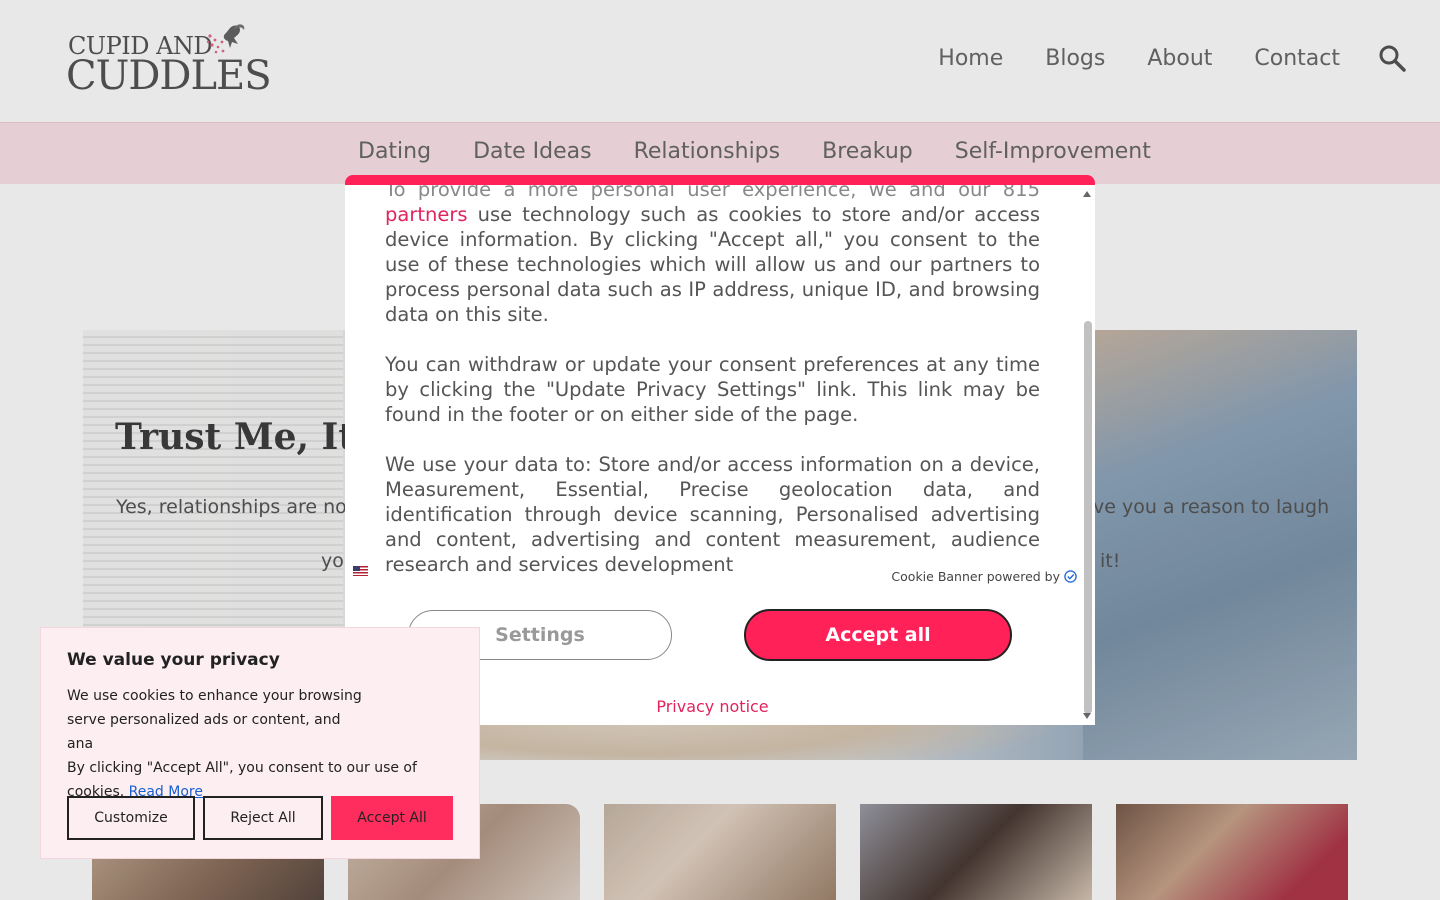  What do you see at coordinates (263, 818) in the screenshot?
I see `reject-all-button: Reject All` at bounding box center [263, 818].